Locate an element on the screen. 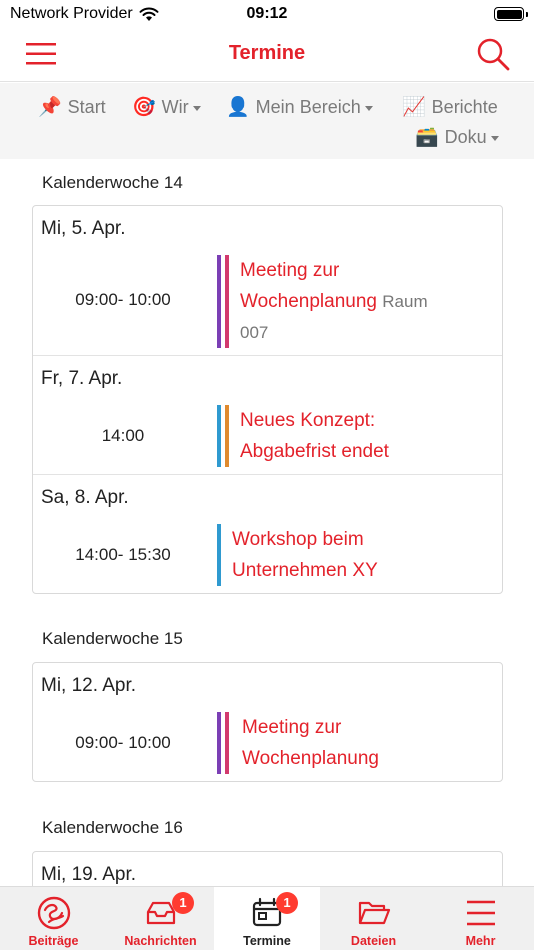 This screenshot has height=950, width=534. day-entry: Mi, 19. Apr. is located at coordinates (267, 869).